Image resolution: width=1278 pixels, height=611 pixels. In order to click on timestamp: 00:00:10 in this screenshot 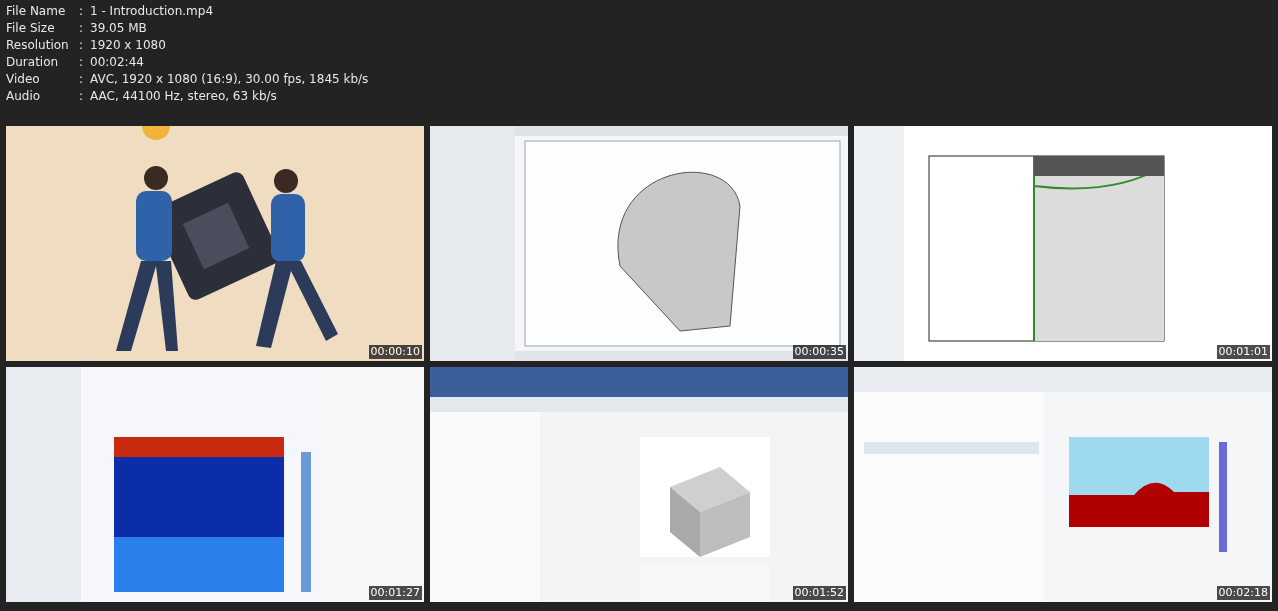, I will do `click(395, 352)`.